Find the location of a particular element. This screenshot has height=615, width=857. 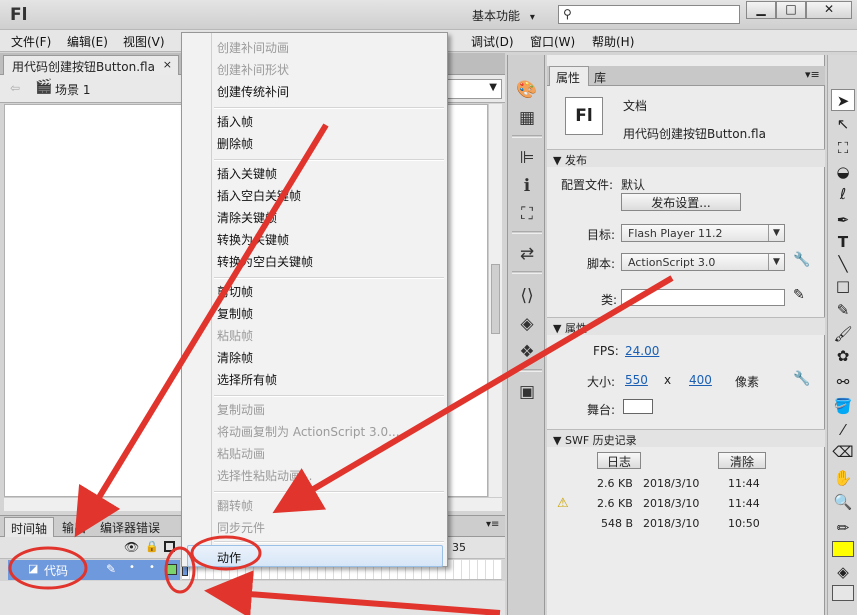

menu-item-insert-frame: 插入帧 is located at coordinates (235, 121).